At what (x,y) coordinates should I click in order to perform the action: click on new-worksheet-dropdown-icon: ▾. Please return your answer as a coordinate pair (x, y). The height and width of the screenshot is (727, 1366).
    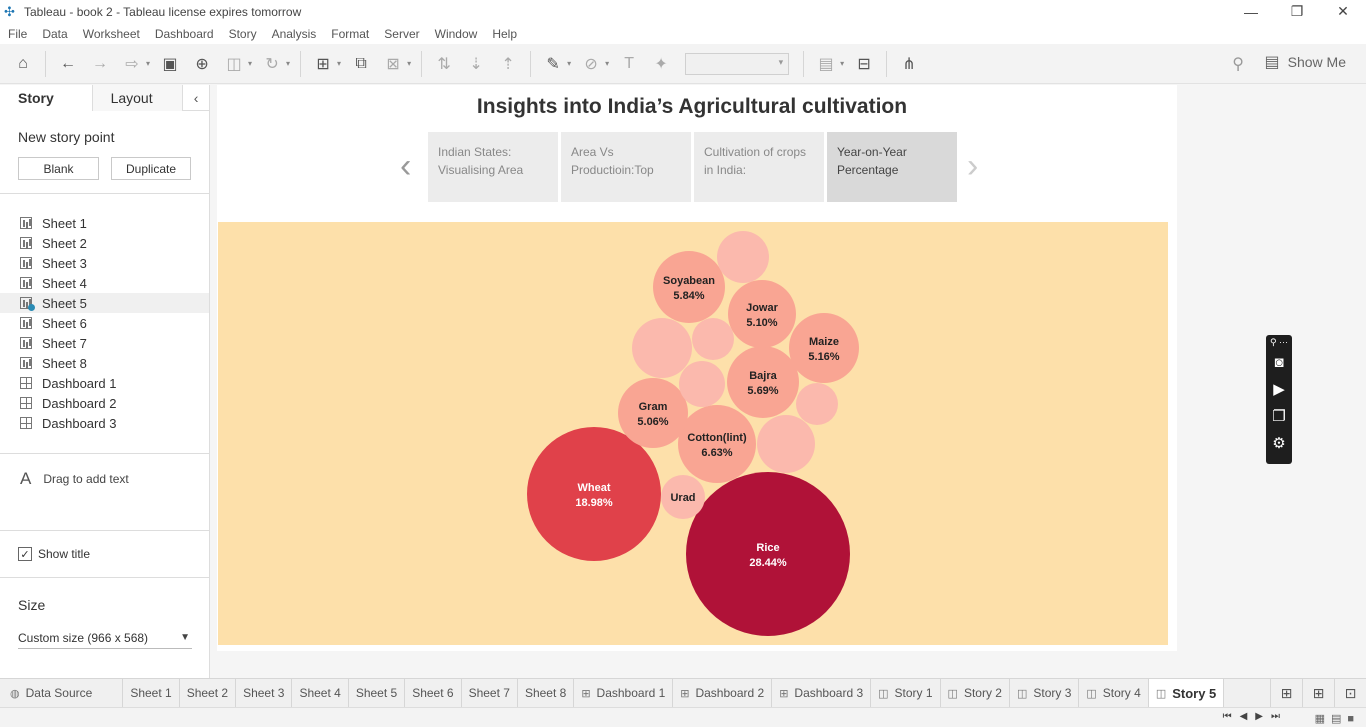
    Looking at the image, I should click on (339, 63).